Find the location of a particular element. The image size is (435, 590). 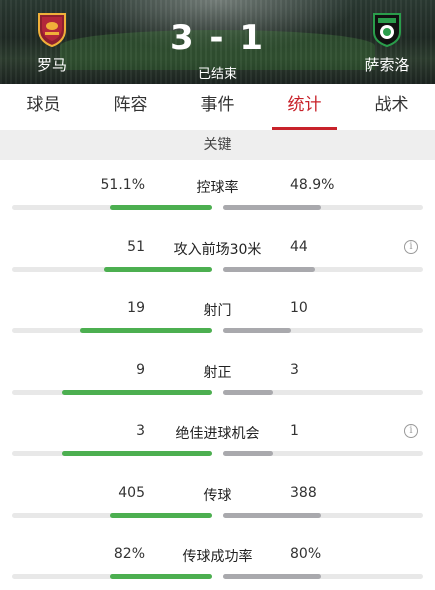

stat-home-value: 405 is located at coordinates (131, 492).